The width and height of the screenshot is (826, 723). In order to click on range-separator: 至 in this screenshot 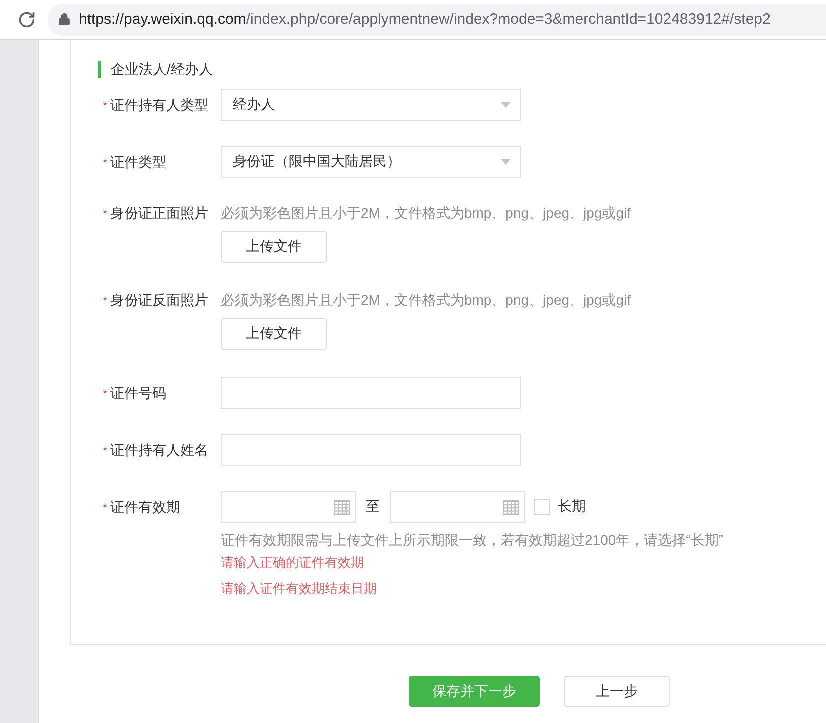, I will do `click(373, 507)`.